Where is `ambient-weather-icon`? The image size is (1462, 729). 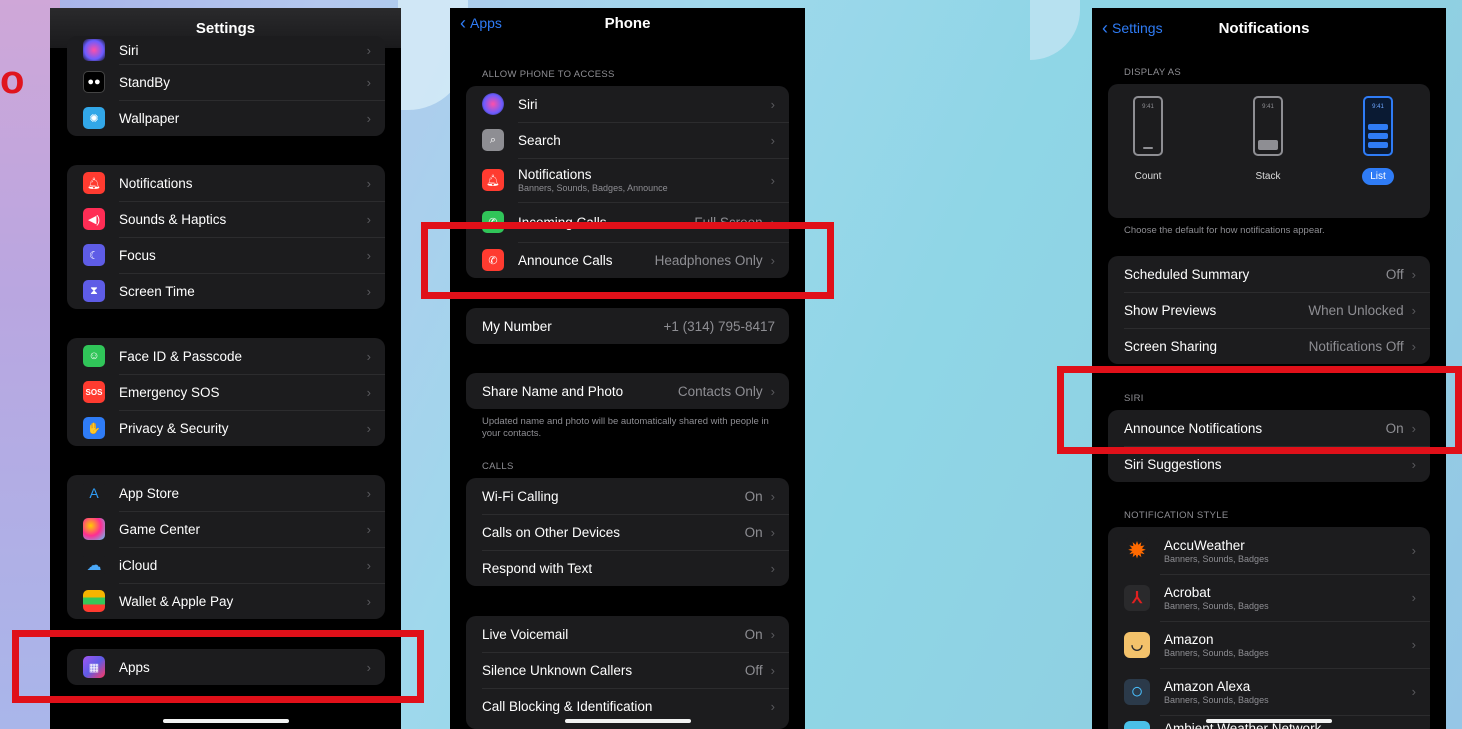 ambient-weather-icon is located at coordinates (1137, 725).